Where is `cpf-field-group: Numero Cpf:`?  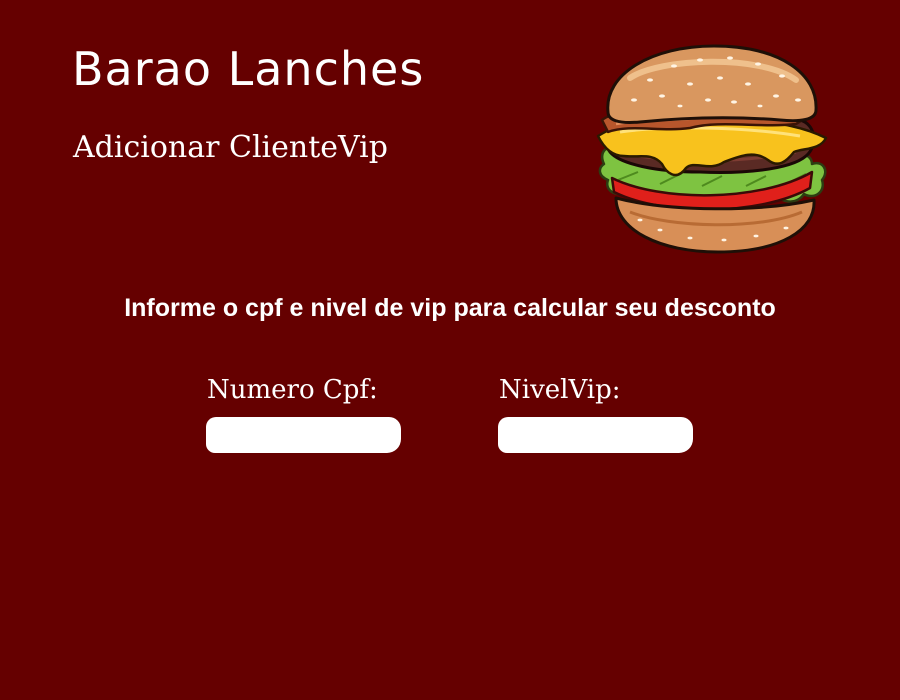 cpf-field-group: Numero Cpf: is located at coordinates (303, 415).